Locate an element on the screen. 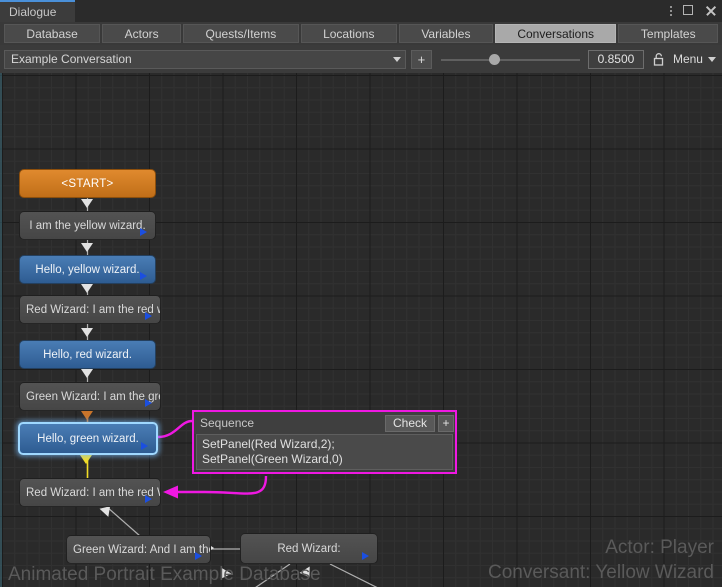  menu-button-label: Menu is located at coordinates (687, 59).